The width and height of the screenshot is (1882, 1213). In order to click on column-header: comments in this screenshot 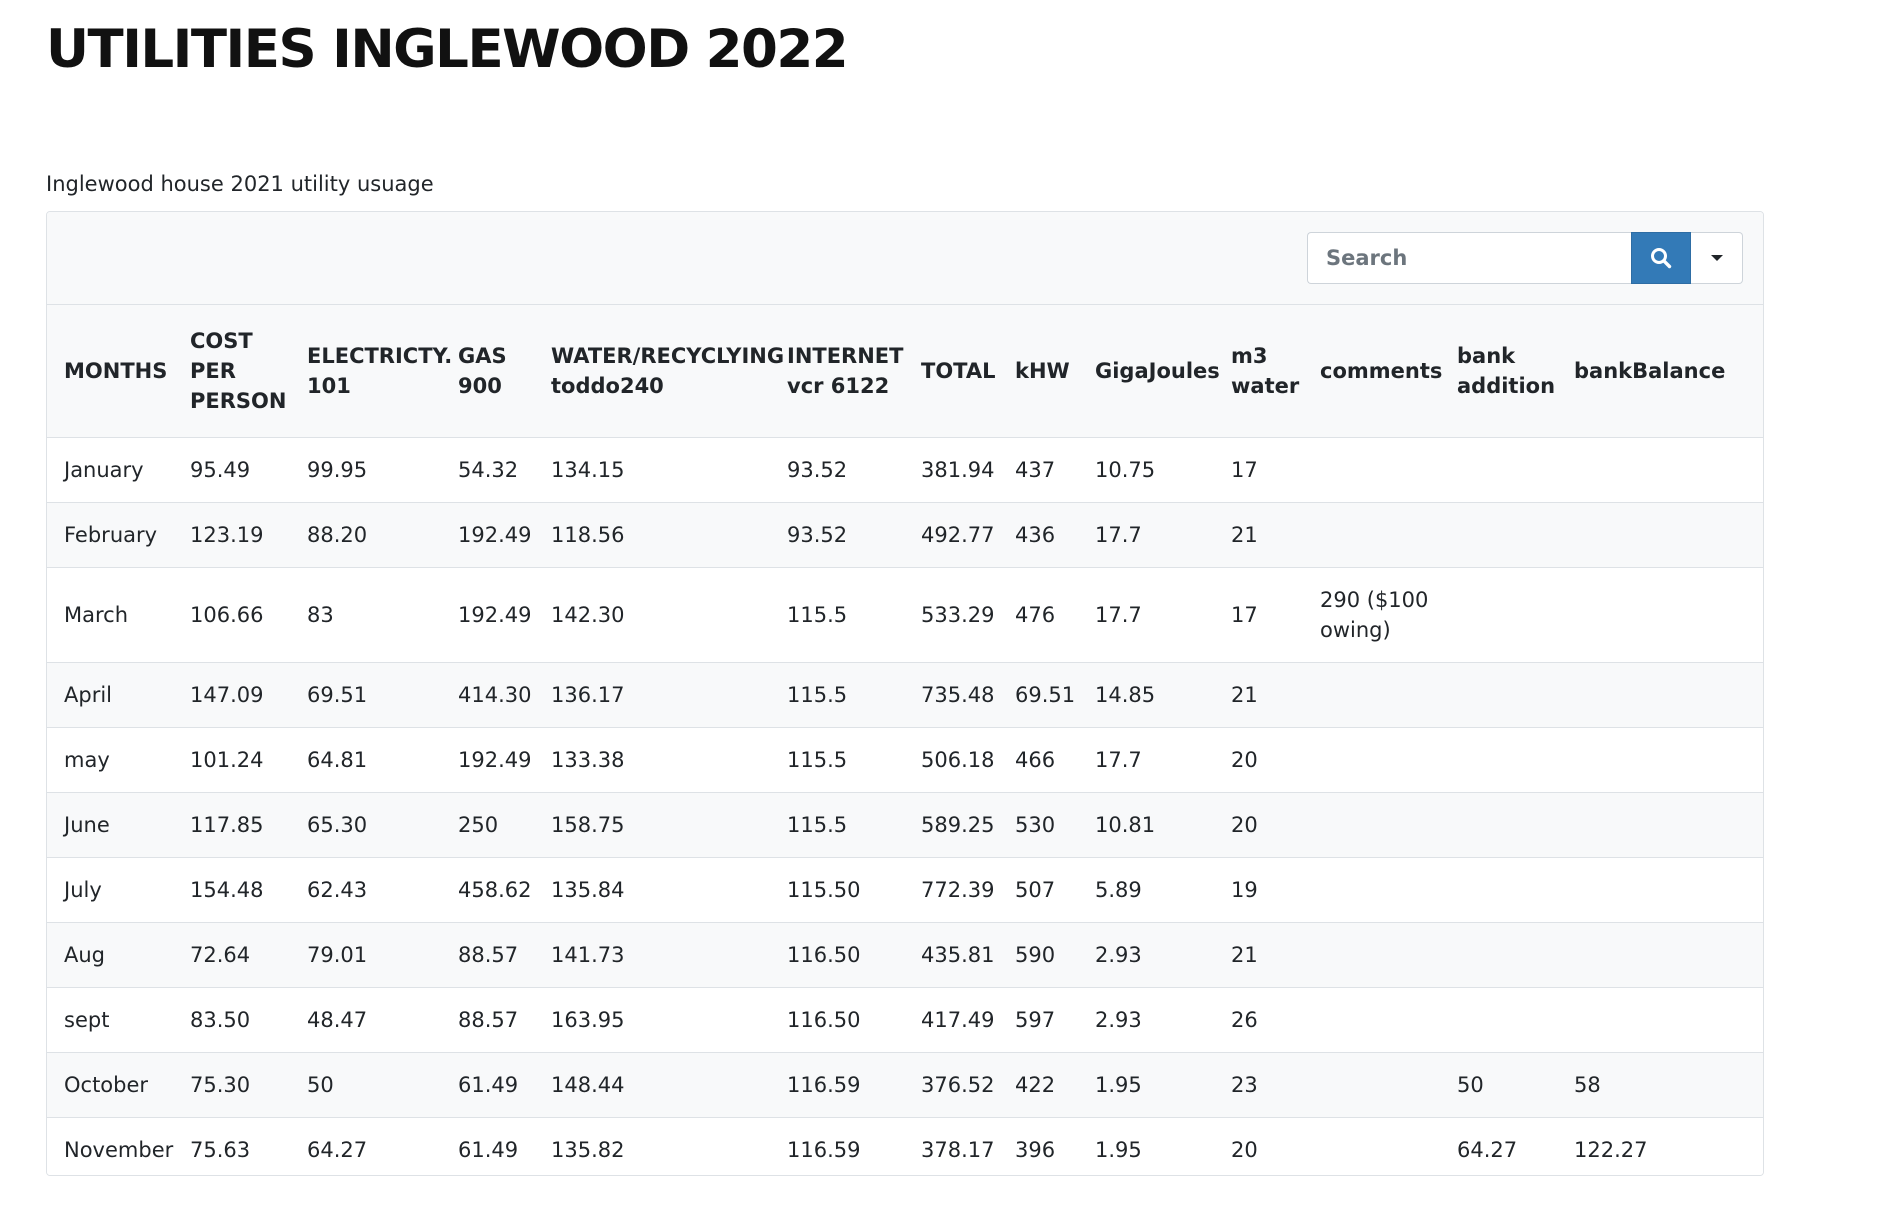, I will do `click(1372, 371)`.